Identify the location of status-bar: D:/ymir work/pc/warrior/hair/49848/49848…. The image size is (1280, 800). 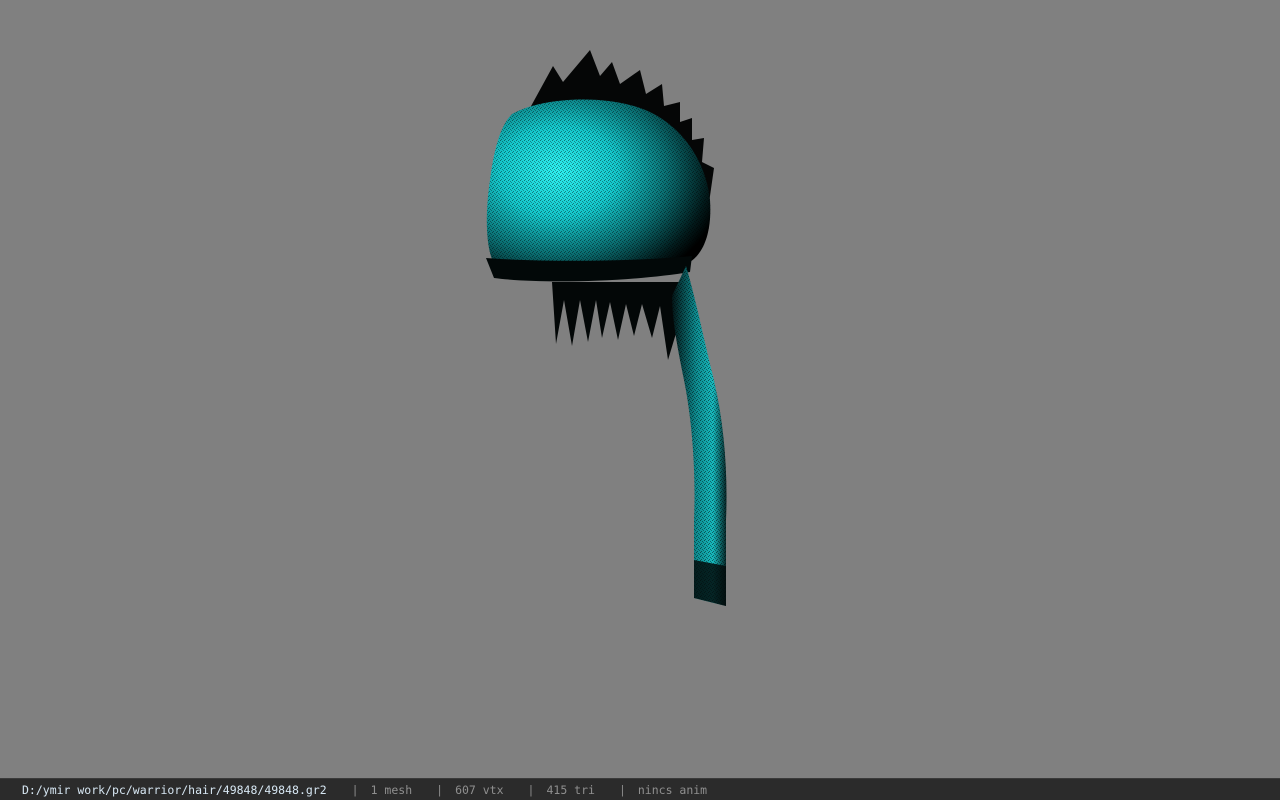
(640, 789).